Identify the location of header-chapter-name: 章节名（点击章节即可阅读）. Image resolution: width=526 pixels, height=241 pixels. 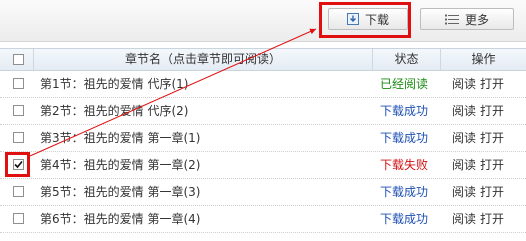
(202, 59).